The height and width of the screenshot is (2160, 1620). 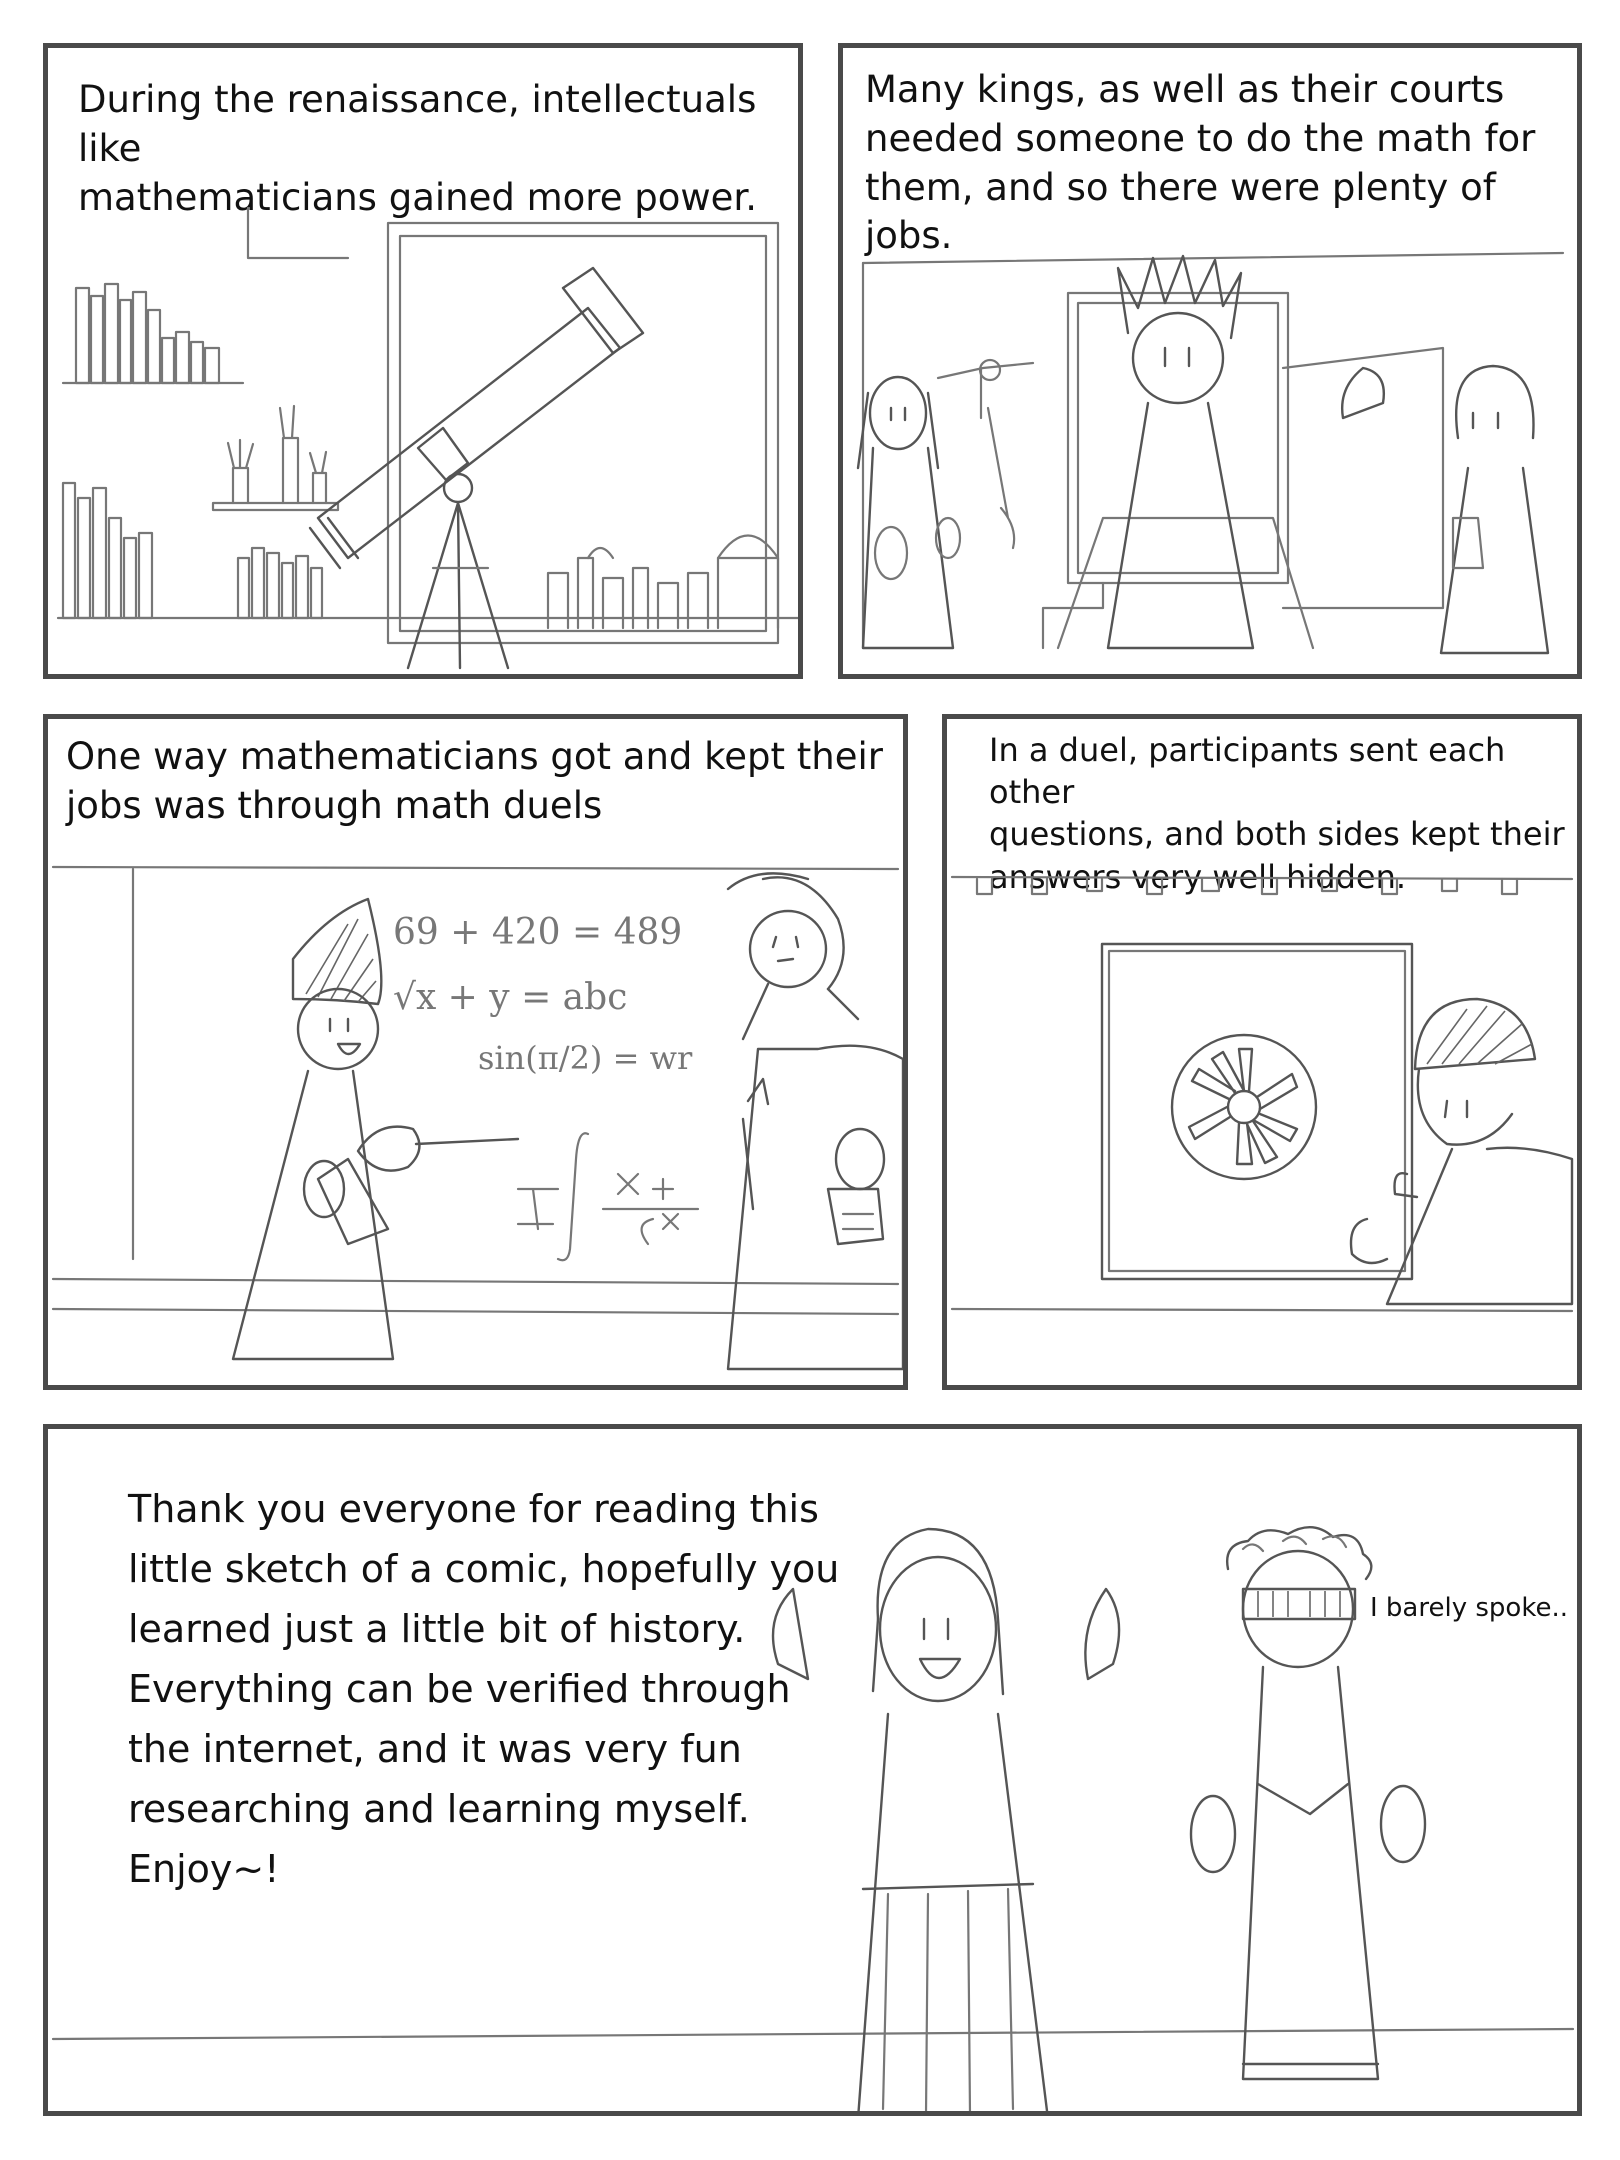 I want to click on author-figure, so click(x=946, y=1819).